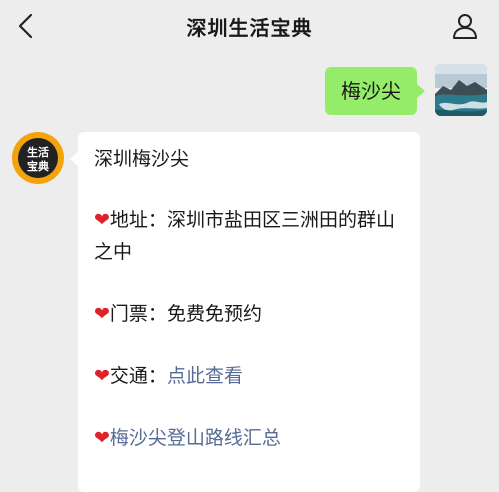 Image resolution: width=499 pixels, height=492 pixels. Describe the element at coordinates (138, 314) in the screenshot. I see `ticket-label: 门票：` at that location.